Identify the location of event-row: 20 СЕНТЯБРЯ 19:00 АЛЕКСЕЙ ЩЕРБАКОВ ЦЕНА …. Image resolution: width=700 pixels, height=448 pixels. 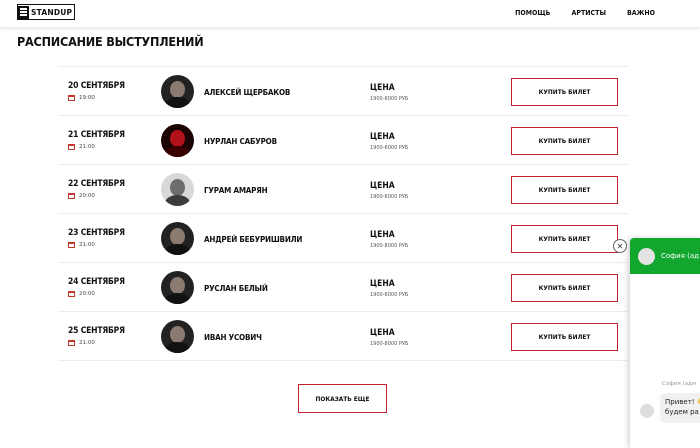
(343, 91).